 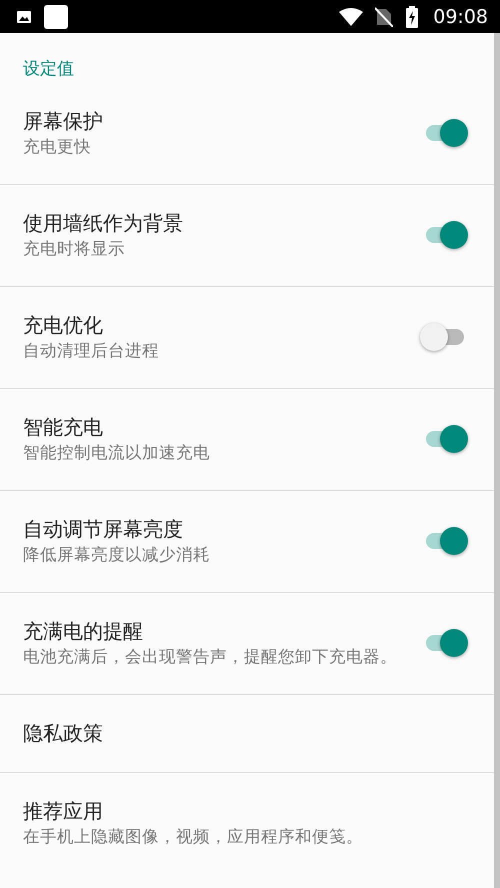 What do you see at coordinates (247, 236) in the screenshot?
I see `settings-row: 使用墙纸作为背景 充电时将显示` at bounding box center [247, 236].